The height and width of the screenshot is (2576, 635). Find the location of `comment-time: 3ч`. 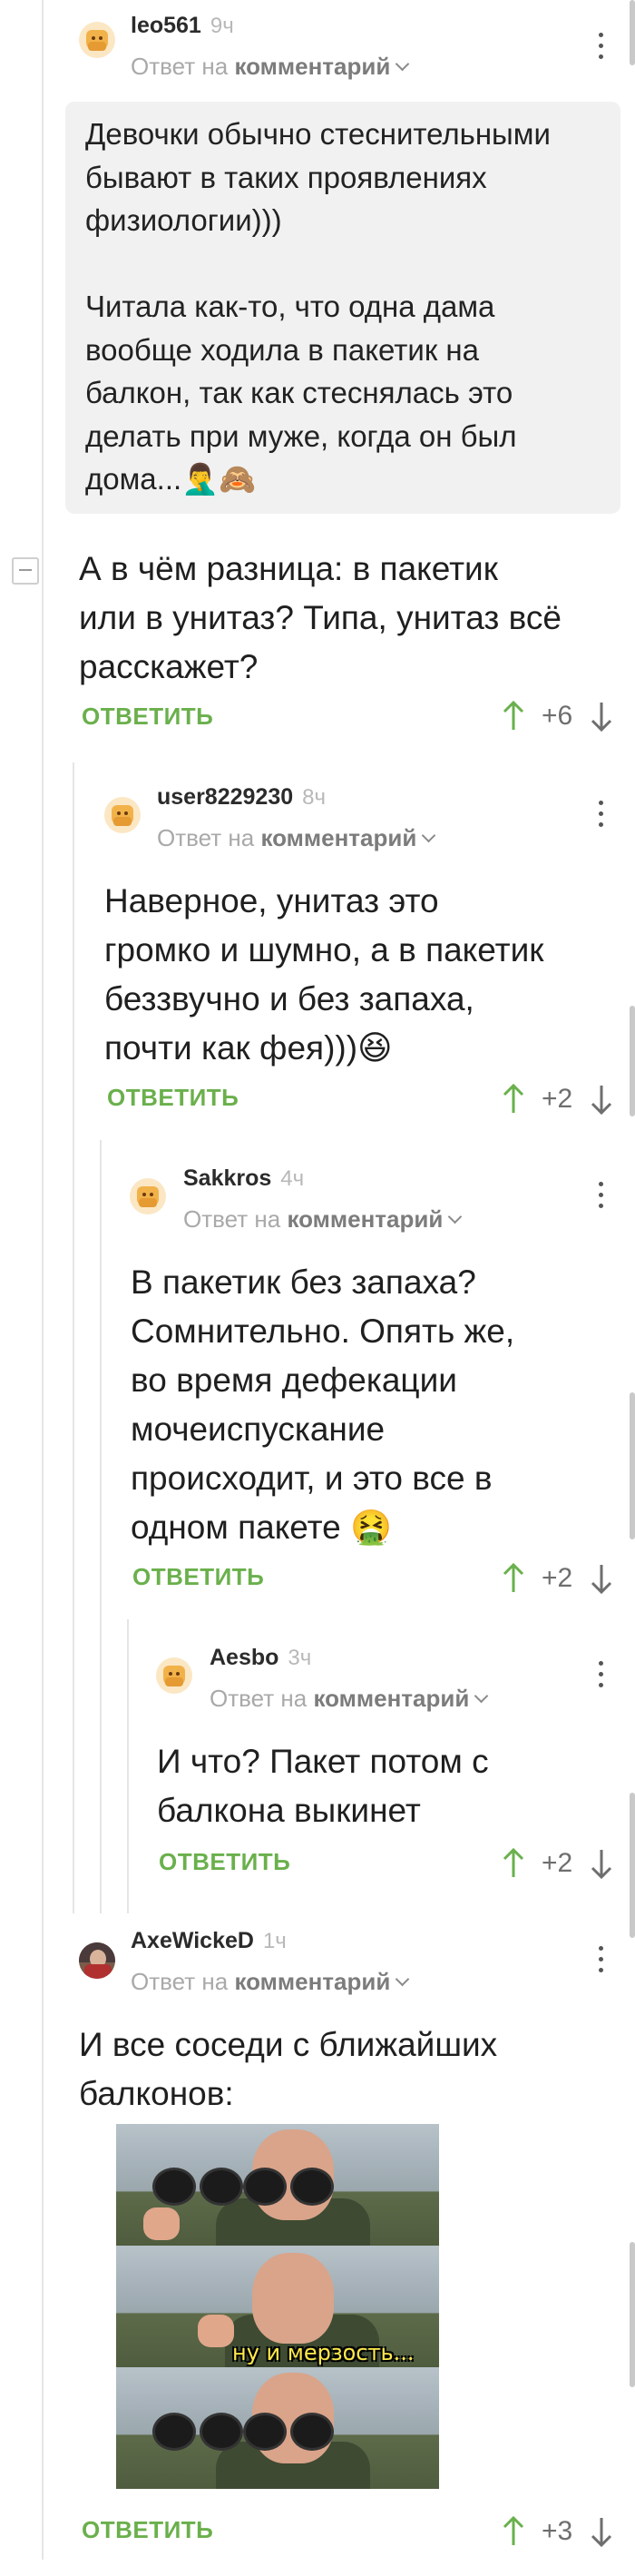

comment-time: 3ч is located at coordinates (300, 1658).